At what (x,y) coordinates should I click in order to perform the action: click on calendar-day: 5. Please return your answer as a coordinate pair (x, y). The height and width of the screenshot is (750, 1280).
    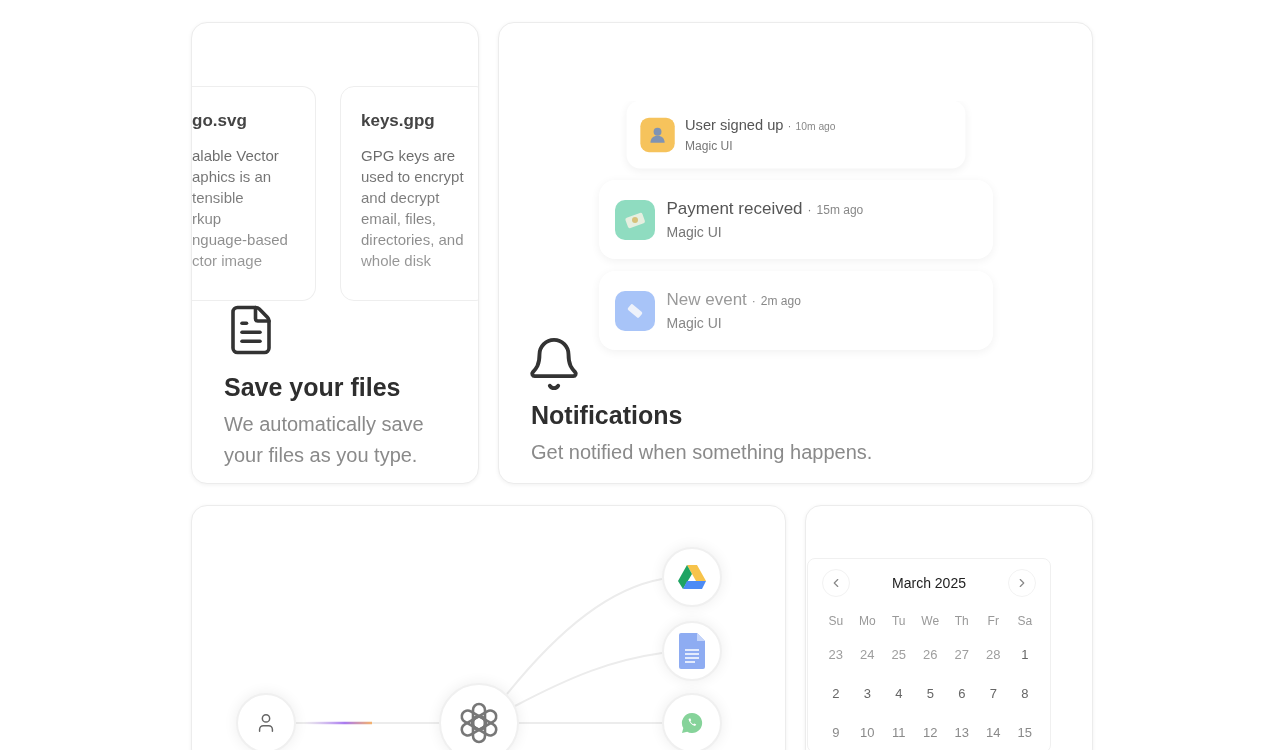
    Looking at the image, I should click on (930, 693).